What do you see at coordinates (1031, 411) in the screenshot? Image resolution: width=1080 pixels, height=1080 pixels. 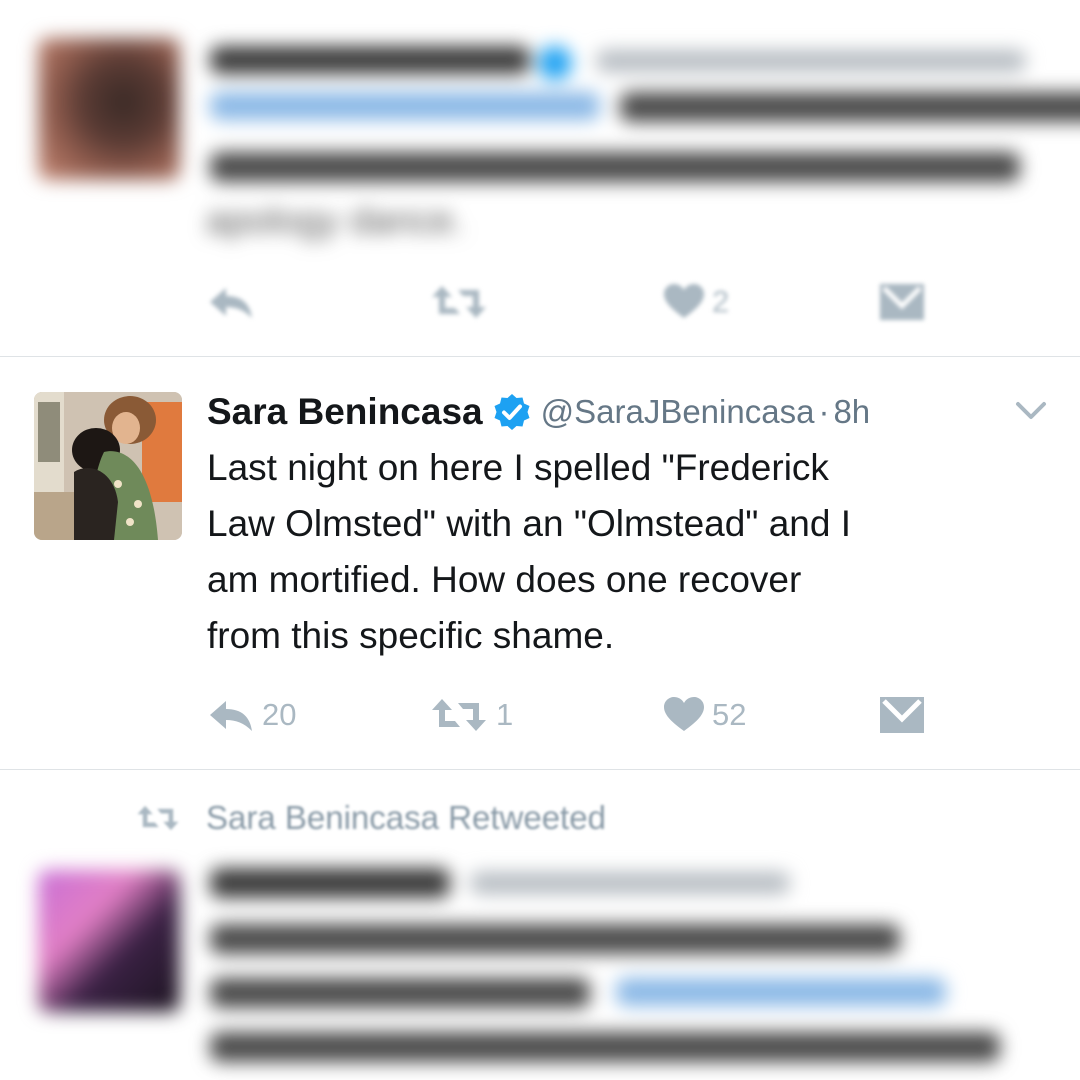 I see `chevron-down-icon` at bounding box center [1031, 411].